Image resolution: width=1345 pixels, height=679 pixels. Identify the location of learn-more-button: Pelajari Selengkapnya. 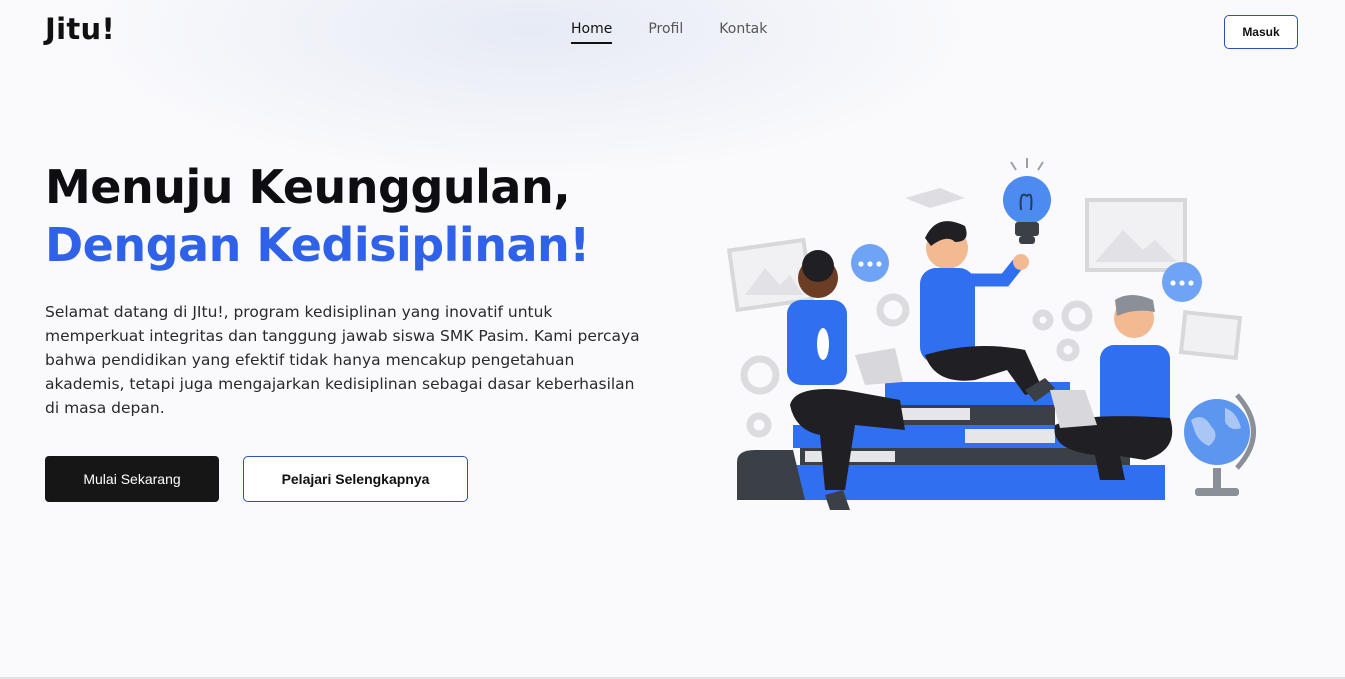
(355, 479).